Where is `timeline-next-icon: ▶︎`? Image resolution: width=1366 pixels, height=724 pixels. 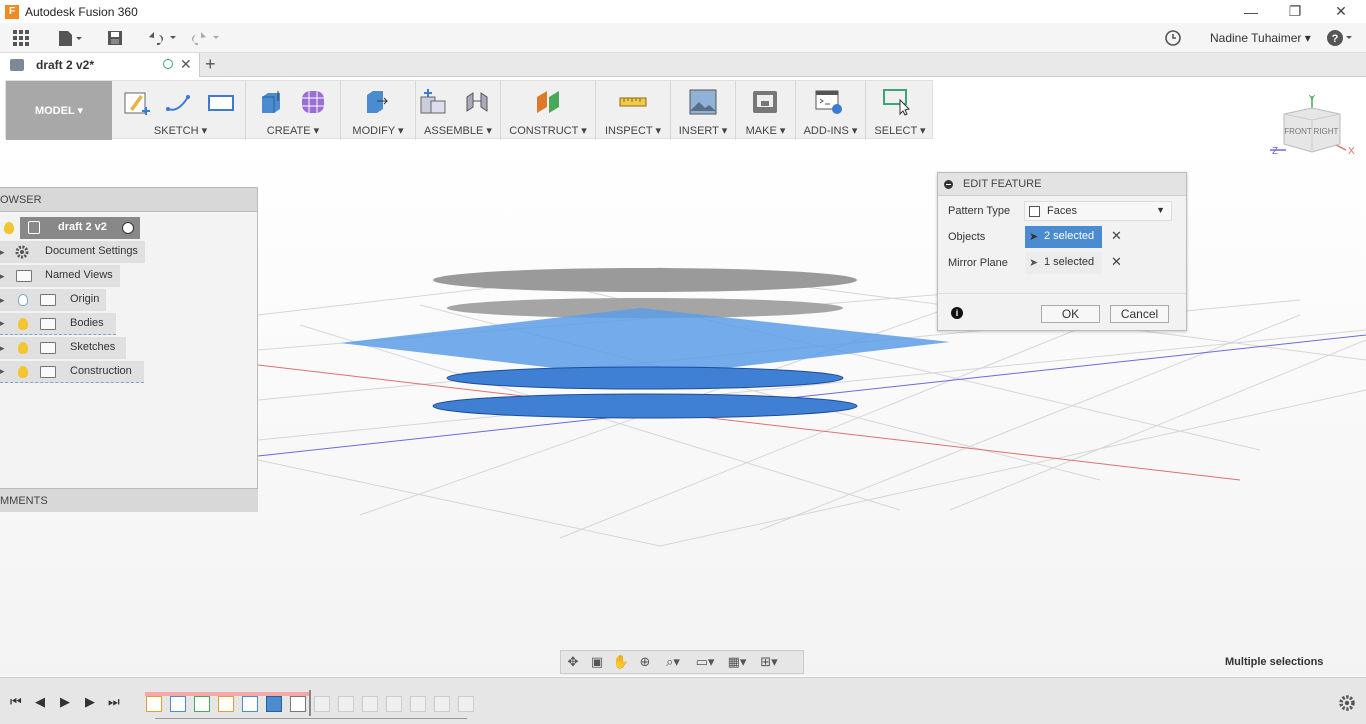
timeline-next-icon: ▶︎ is located at coordinates (90, 702).